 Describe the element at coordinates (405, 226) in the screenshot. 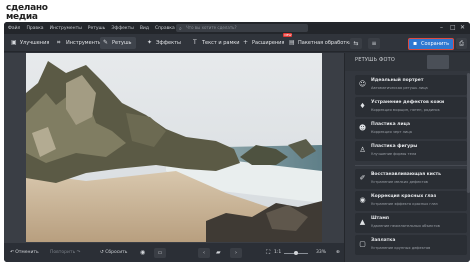

I see `tool-stamp-subtitle: Удаление нежелательных объектов` at that location.